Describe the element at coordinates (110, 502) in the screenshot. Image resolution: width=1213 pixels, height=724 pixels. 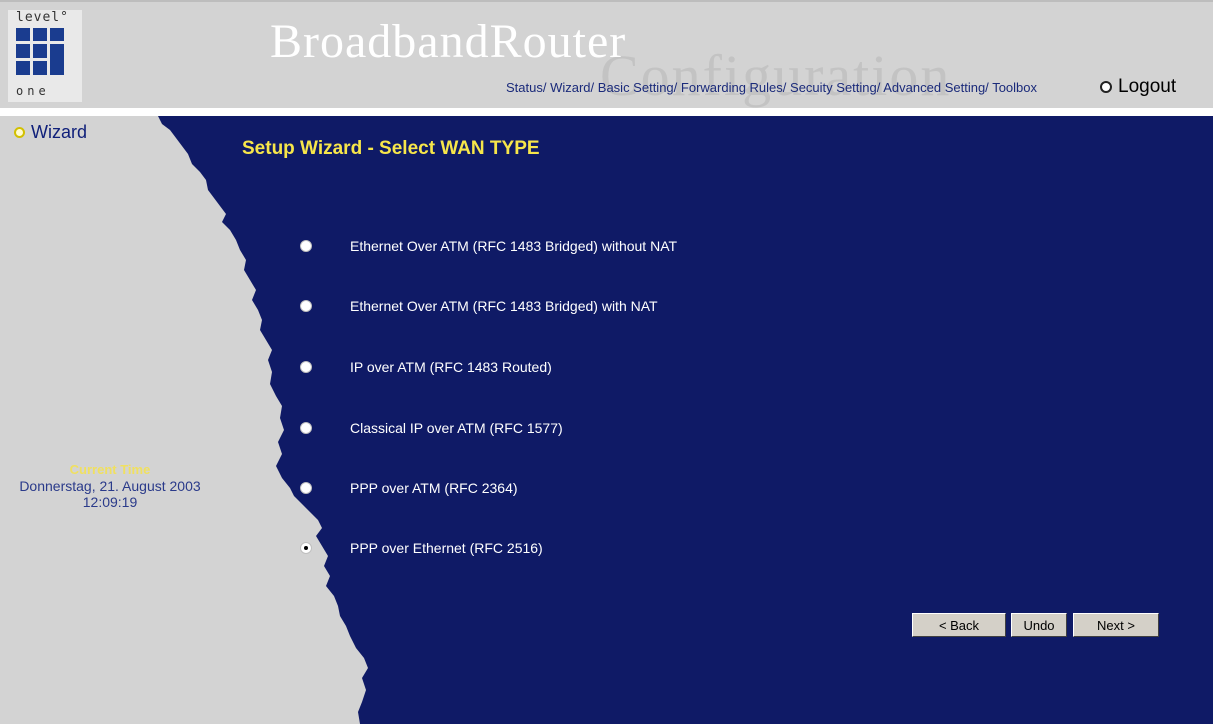
I see `current-time: 12:09:19` at that location.